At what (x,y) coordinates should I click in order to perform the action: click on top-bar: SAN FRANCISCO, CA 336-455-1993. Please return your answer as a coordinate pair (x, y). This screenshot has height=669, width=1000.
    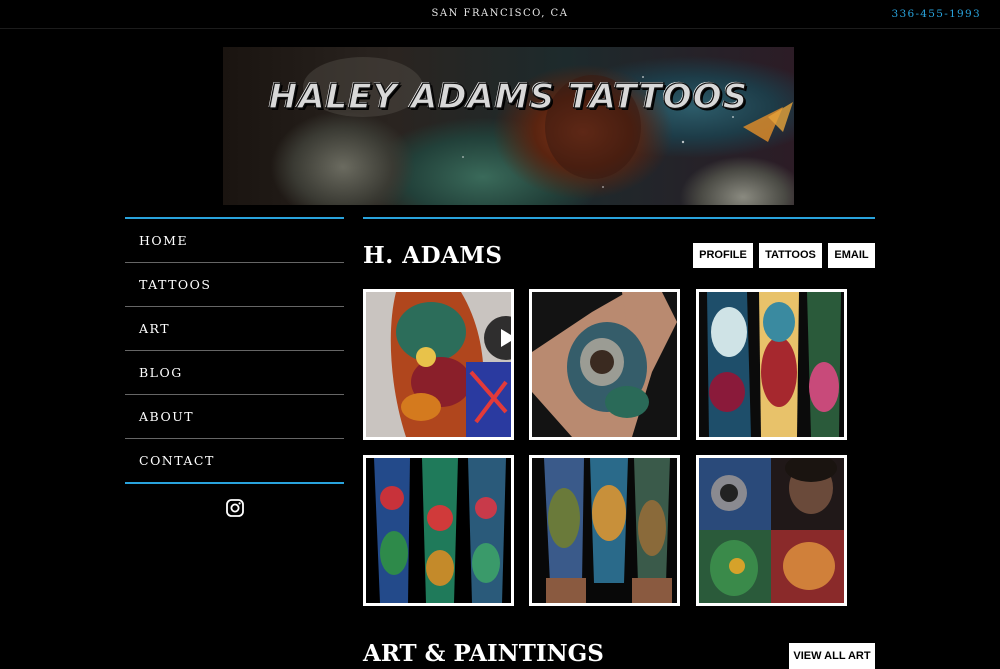
    Looking at the image, I should click on (500, 14).